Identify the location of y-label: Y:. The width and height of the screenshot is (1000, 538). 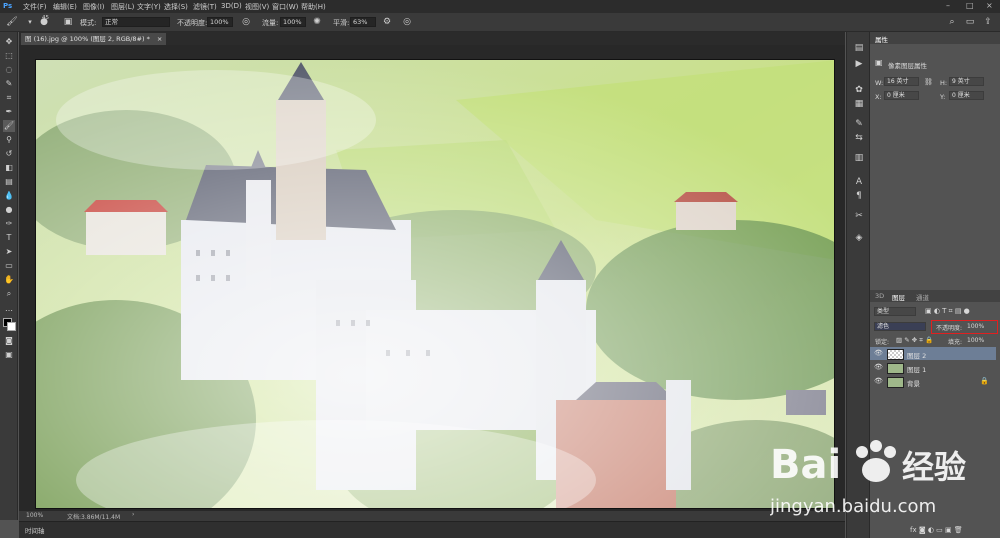
(943, 97).